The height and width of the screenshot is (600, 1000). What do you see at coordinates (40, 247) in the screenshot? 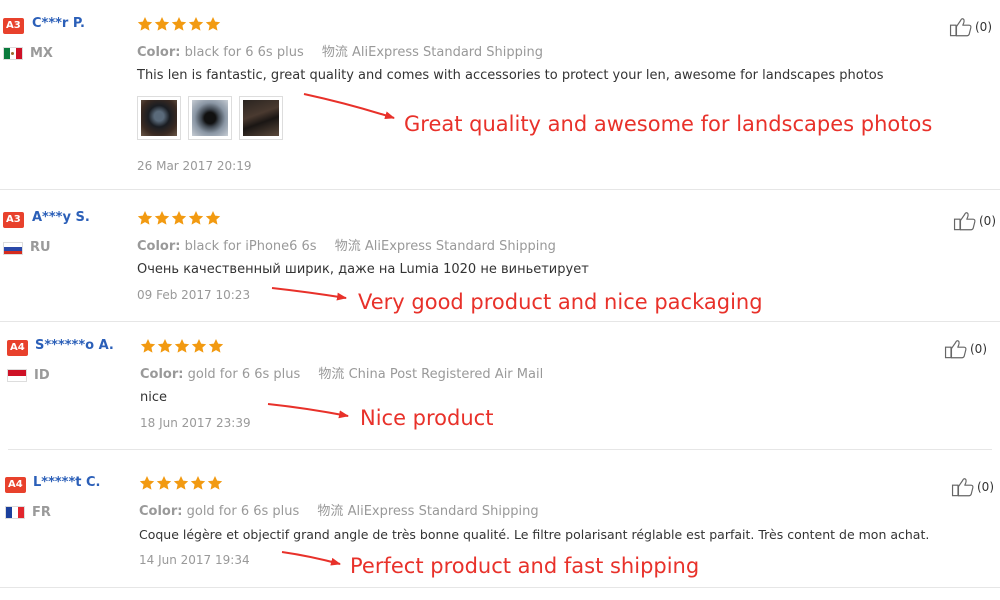
I see `buyer-country: RU` at bounding box center [40, 247].